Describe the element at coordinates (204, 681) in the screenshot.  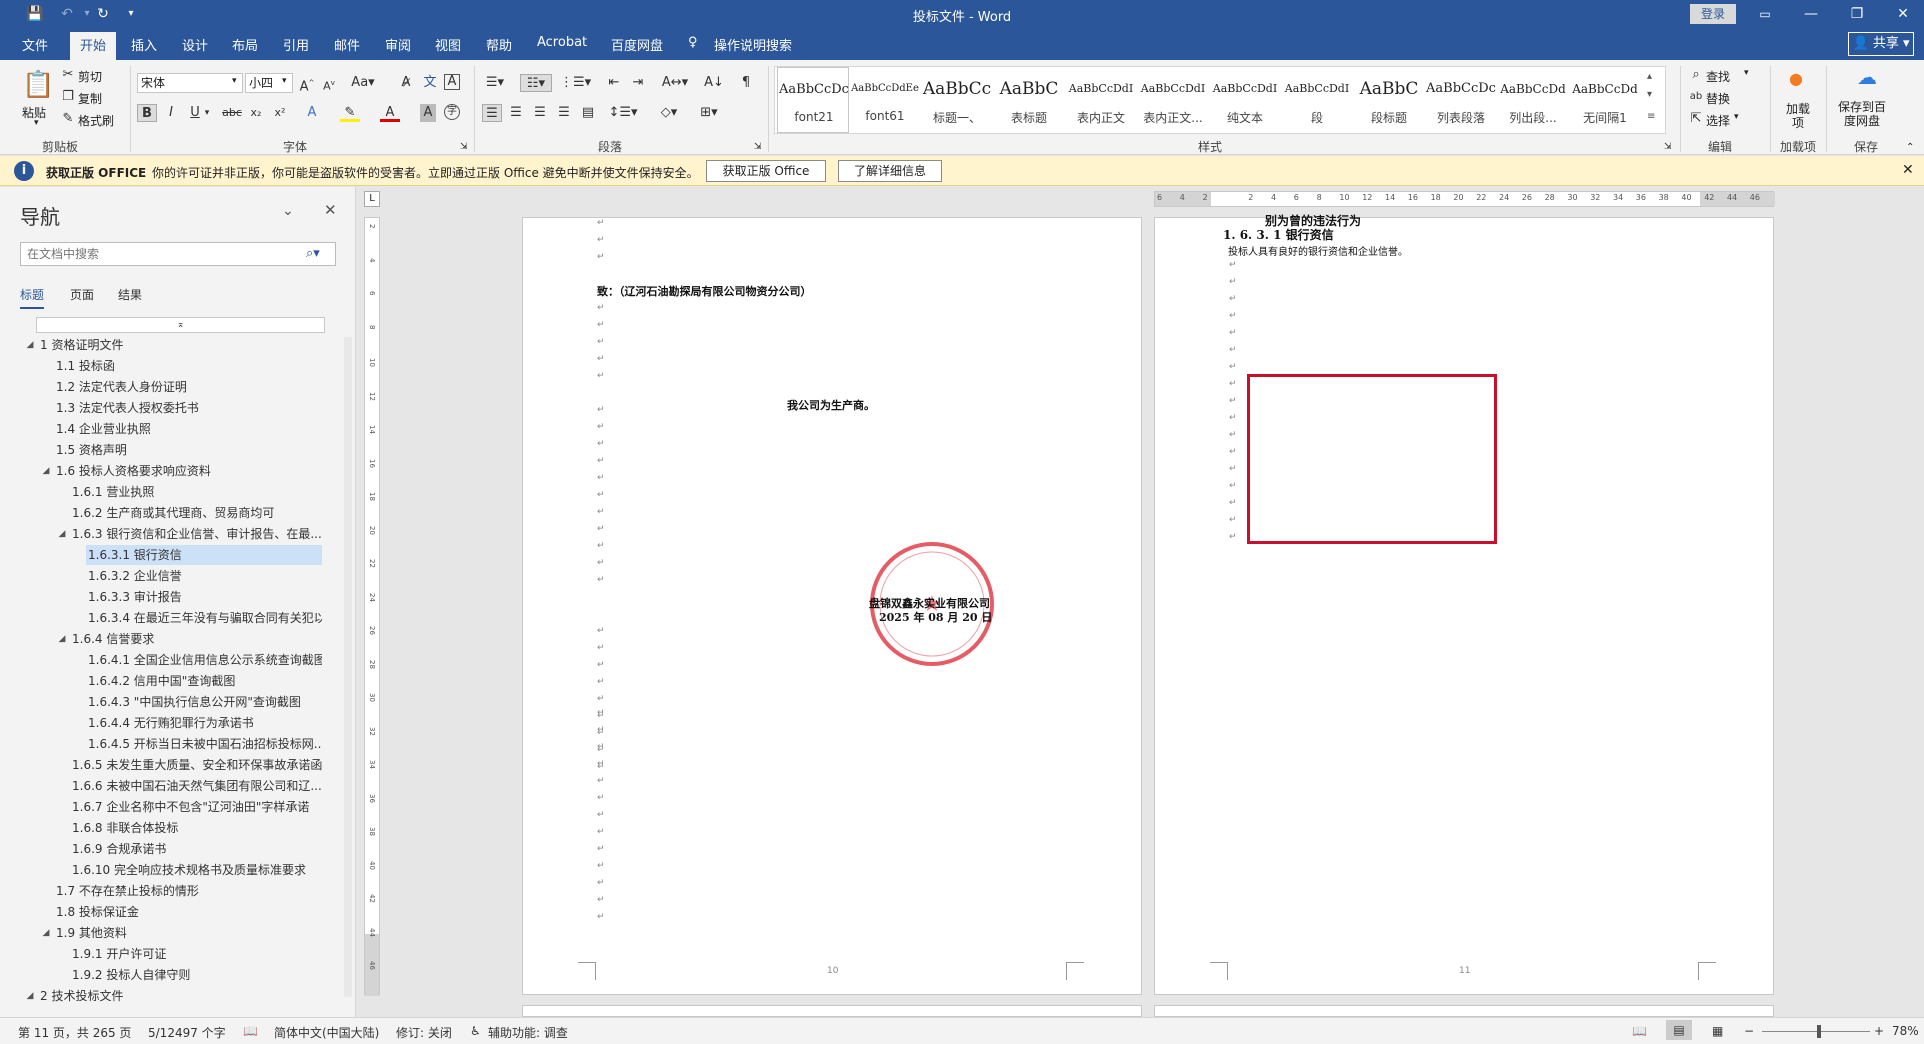
I see `nav-heading-item: 1.6.4.2 信用中国"查询截图` at that location.